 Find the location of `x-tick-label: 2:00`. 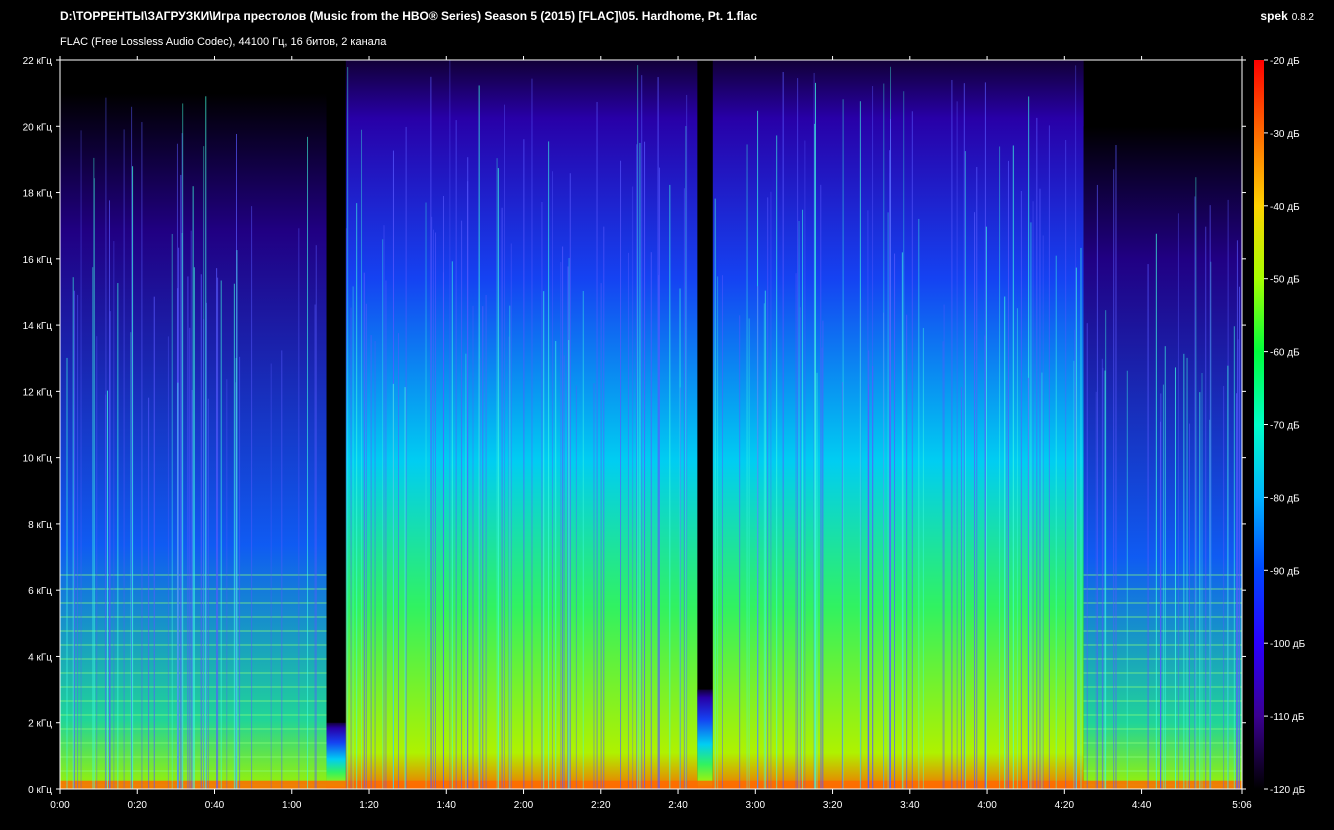

x-tick-label: 2:00 is located at coordinates (524, 805).